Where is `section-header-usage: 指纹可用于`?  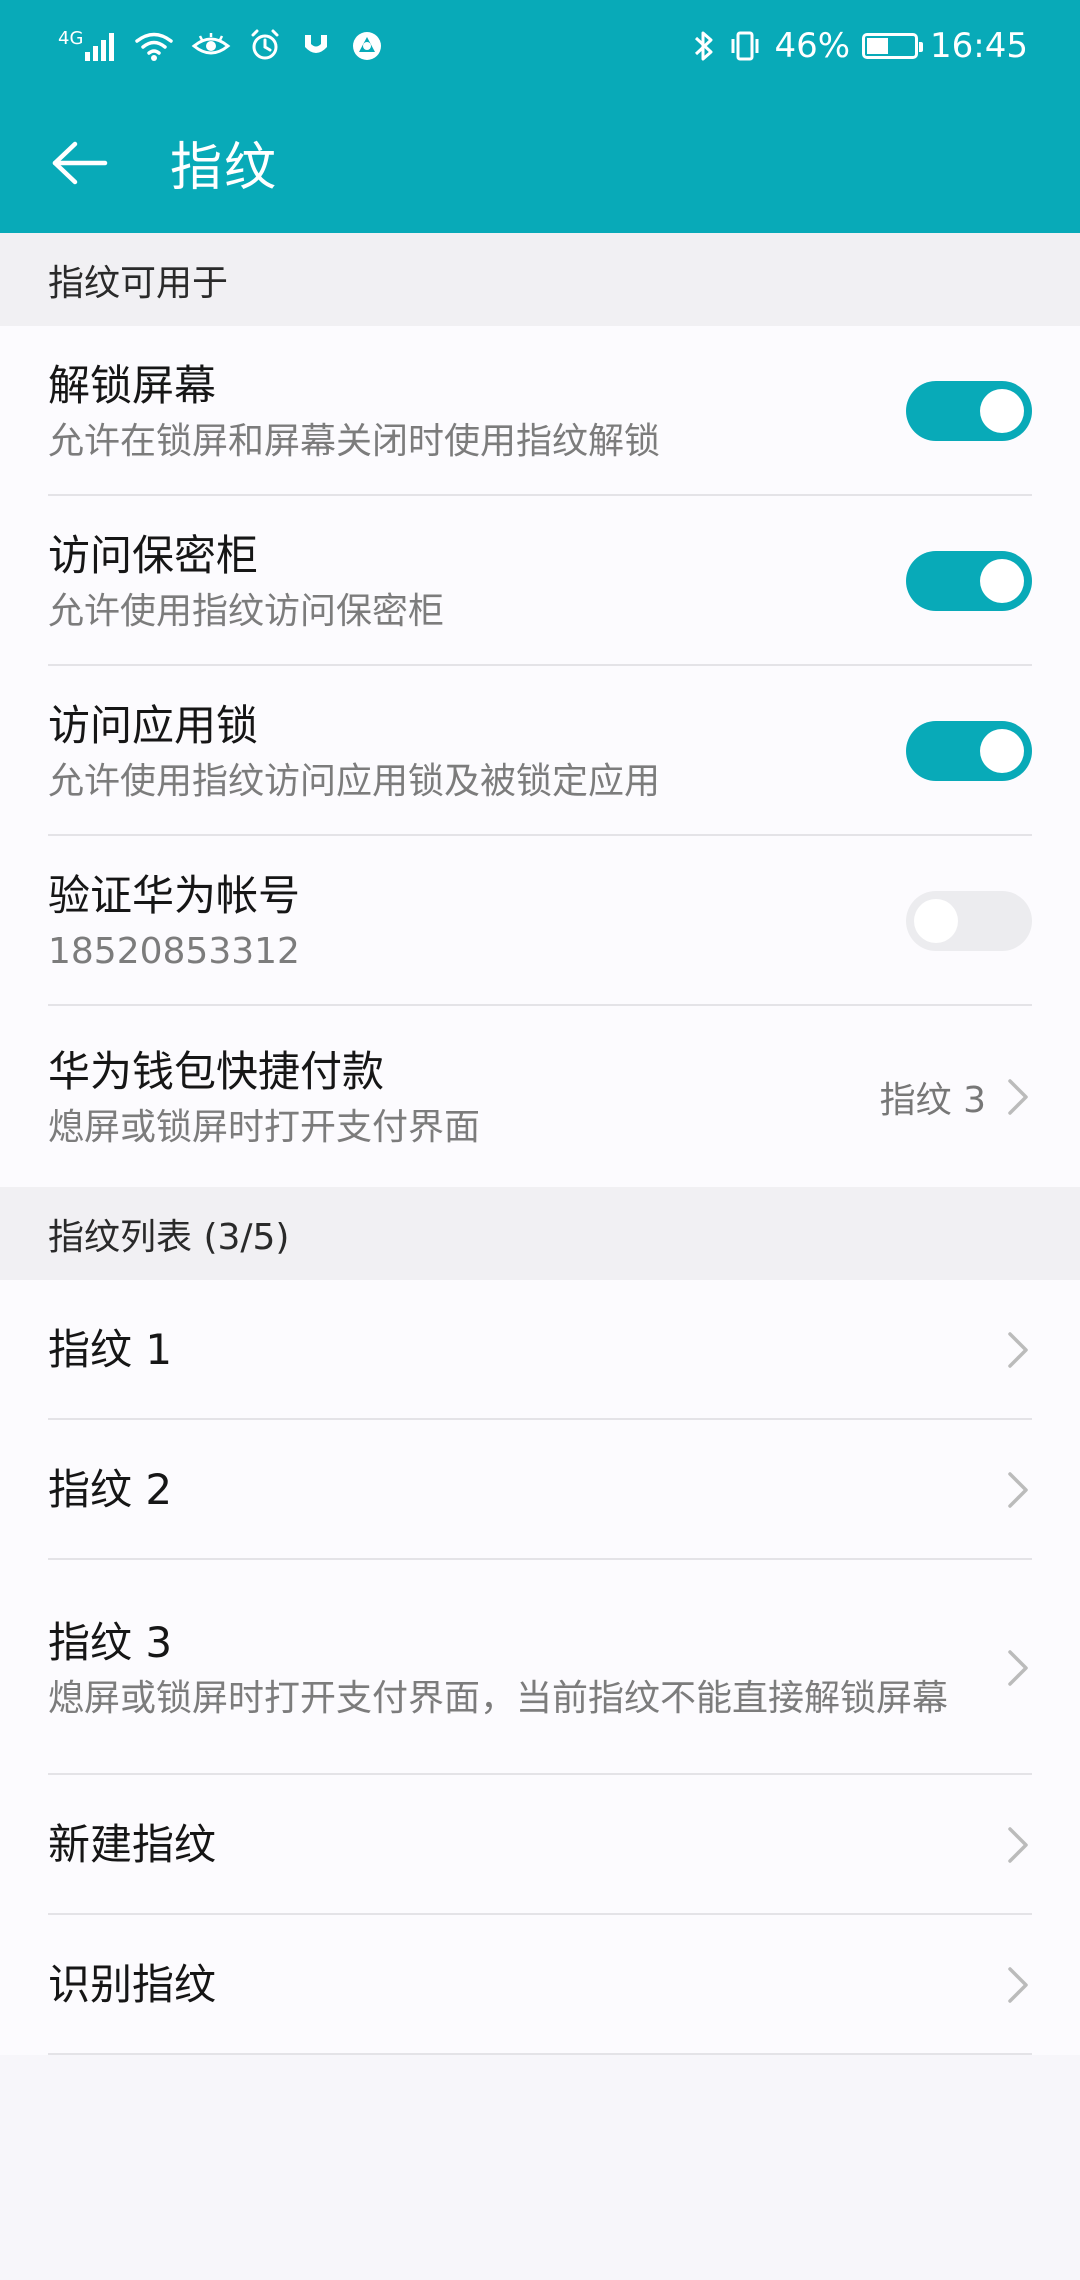 section-header-usage: 指纹可用于 is located at coordinates (540, 279).